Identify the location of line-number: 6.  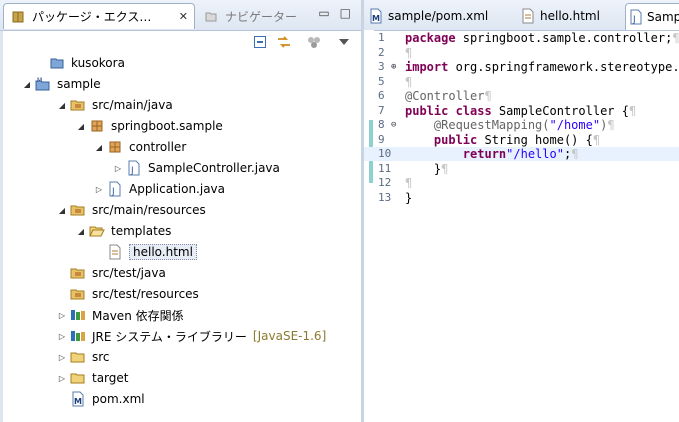
(381, 95).